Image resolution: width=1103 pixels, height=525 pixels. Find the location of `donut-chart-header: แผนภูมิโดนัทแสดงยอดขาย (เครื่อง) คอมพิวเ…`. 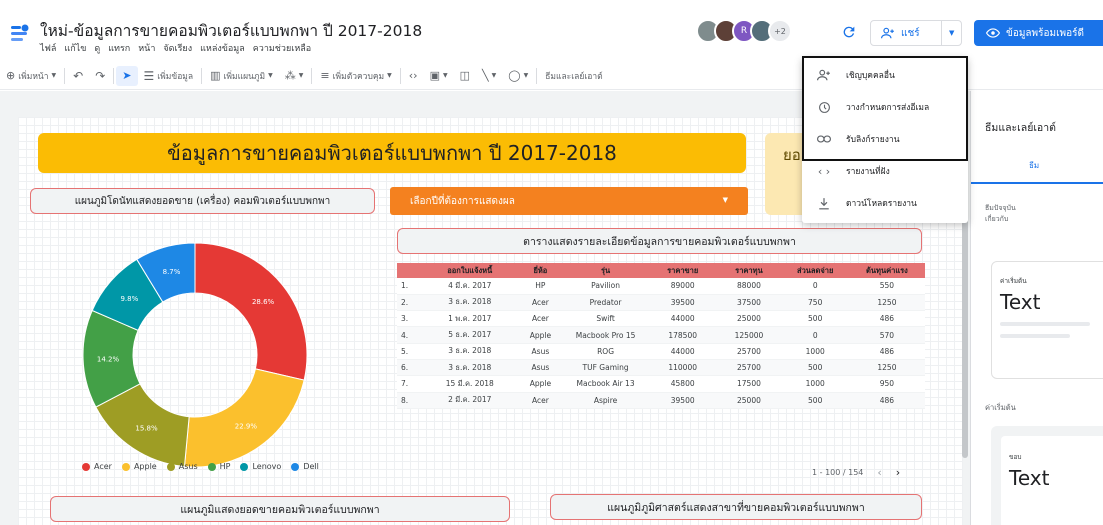

donut-chart-header: แผนภูมิโดนัทแสดงยอดขาย (เครื่อง) คอมพิวเ… is located at coordinates (202, 201).